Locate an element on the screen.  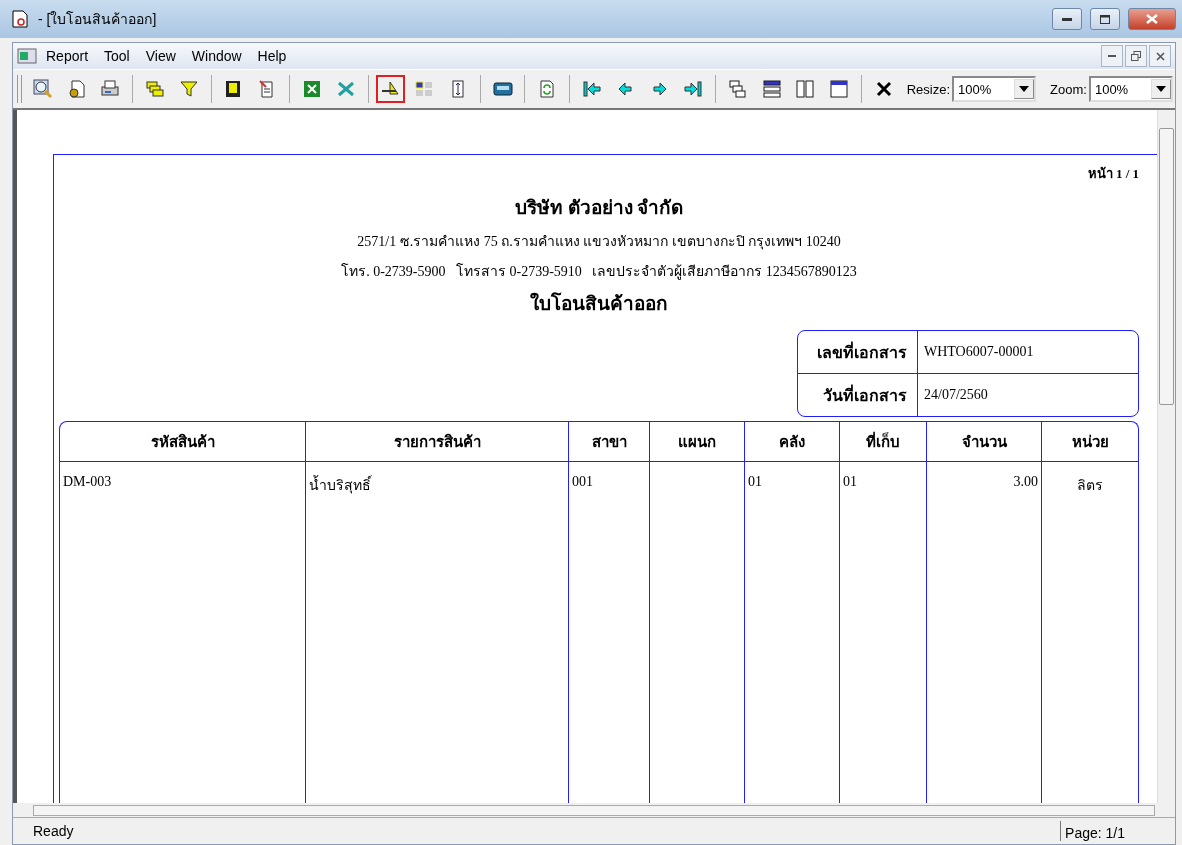
close-button is located at coordinates (1160, 56).